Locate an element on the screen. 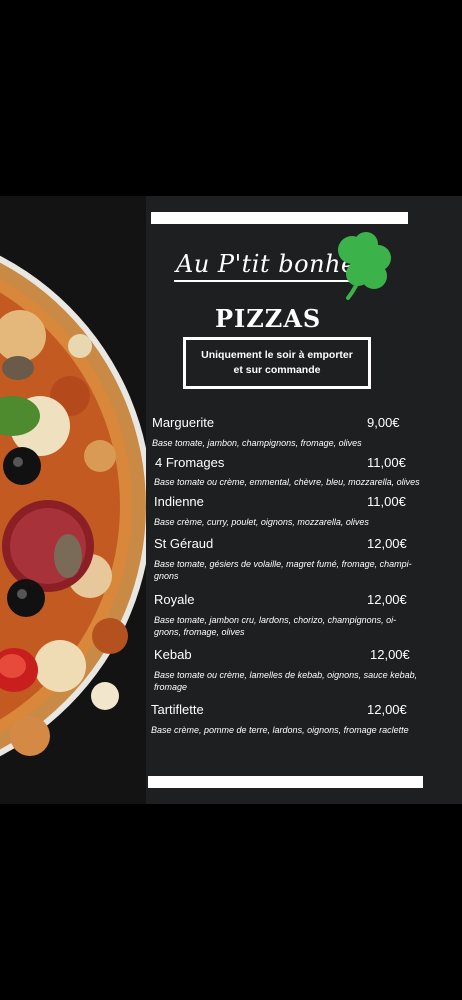 Image resolution: width=462 pixels, height=1000 pixels. item-name-marguerite: Marguerite is located at coordinates (183, 422).